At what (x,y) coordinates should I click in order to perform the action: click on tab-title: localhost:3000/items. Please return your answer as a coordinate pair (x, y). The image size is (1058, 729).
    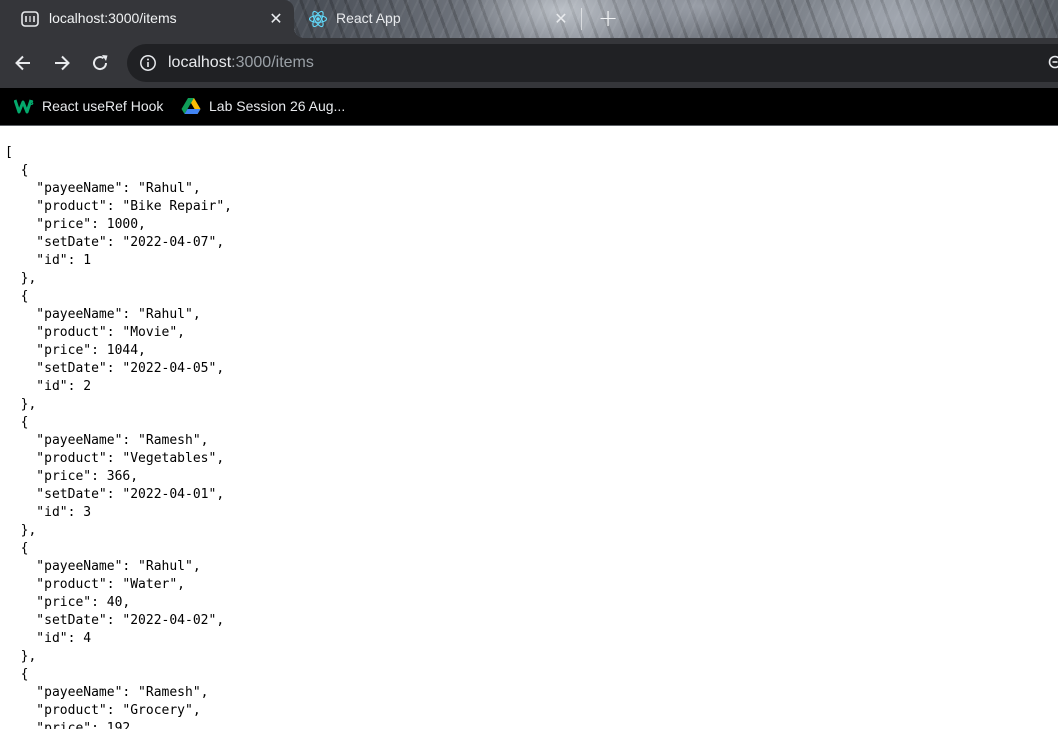
    Looking at the image, I should click on (113, 18).